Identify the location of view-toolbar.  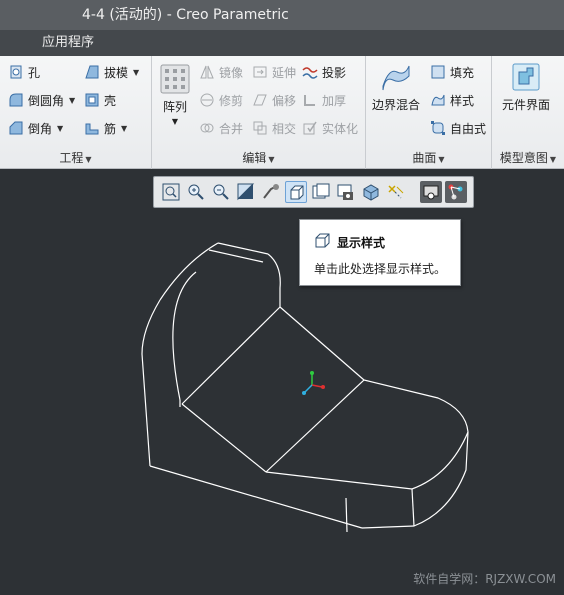
(313, 192).